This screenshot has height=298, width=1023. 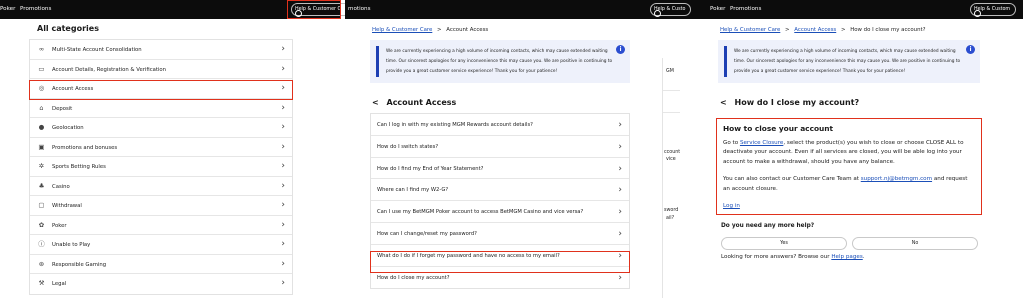 What do you see at coordinates (672, 152) in the screenshot?
I see `sliver-text: ccount` at bounding box center [672, 152].